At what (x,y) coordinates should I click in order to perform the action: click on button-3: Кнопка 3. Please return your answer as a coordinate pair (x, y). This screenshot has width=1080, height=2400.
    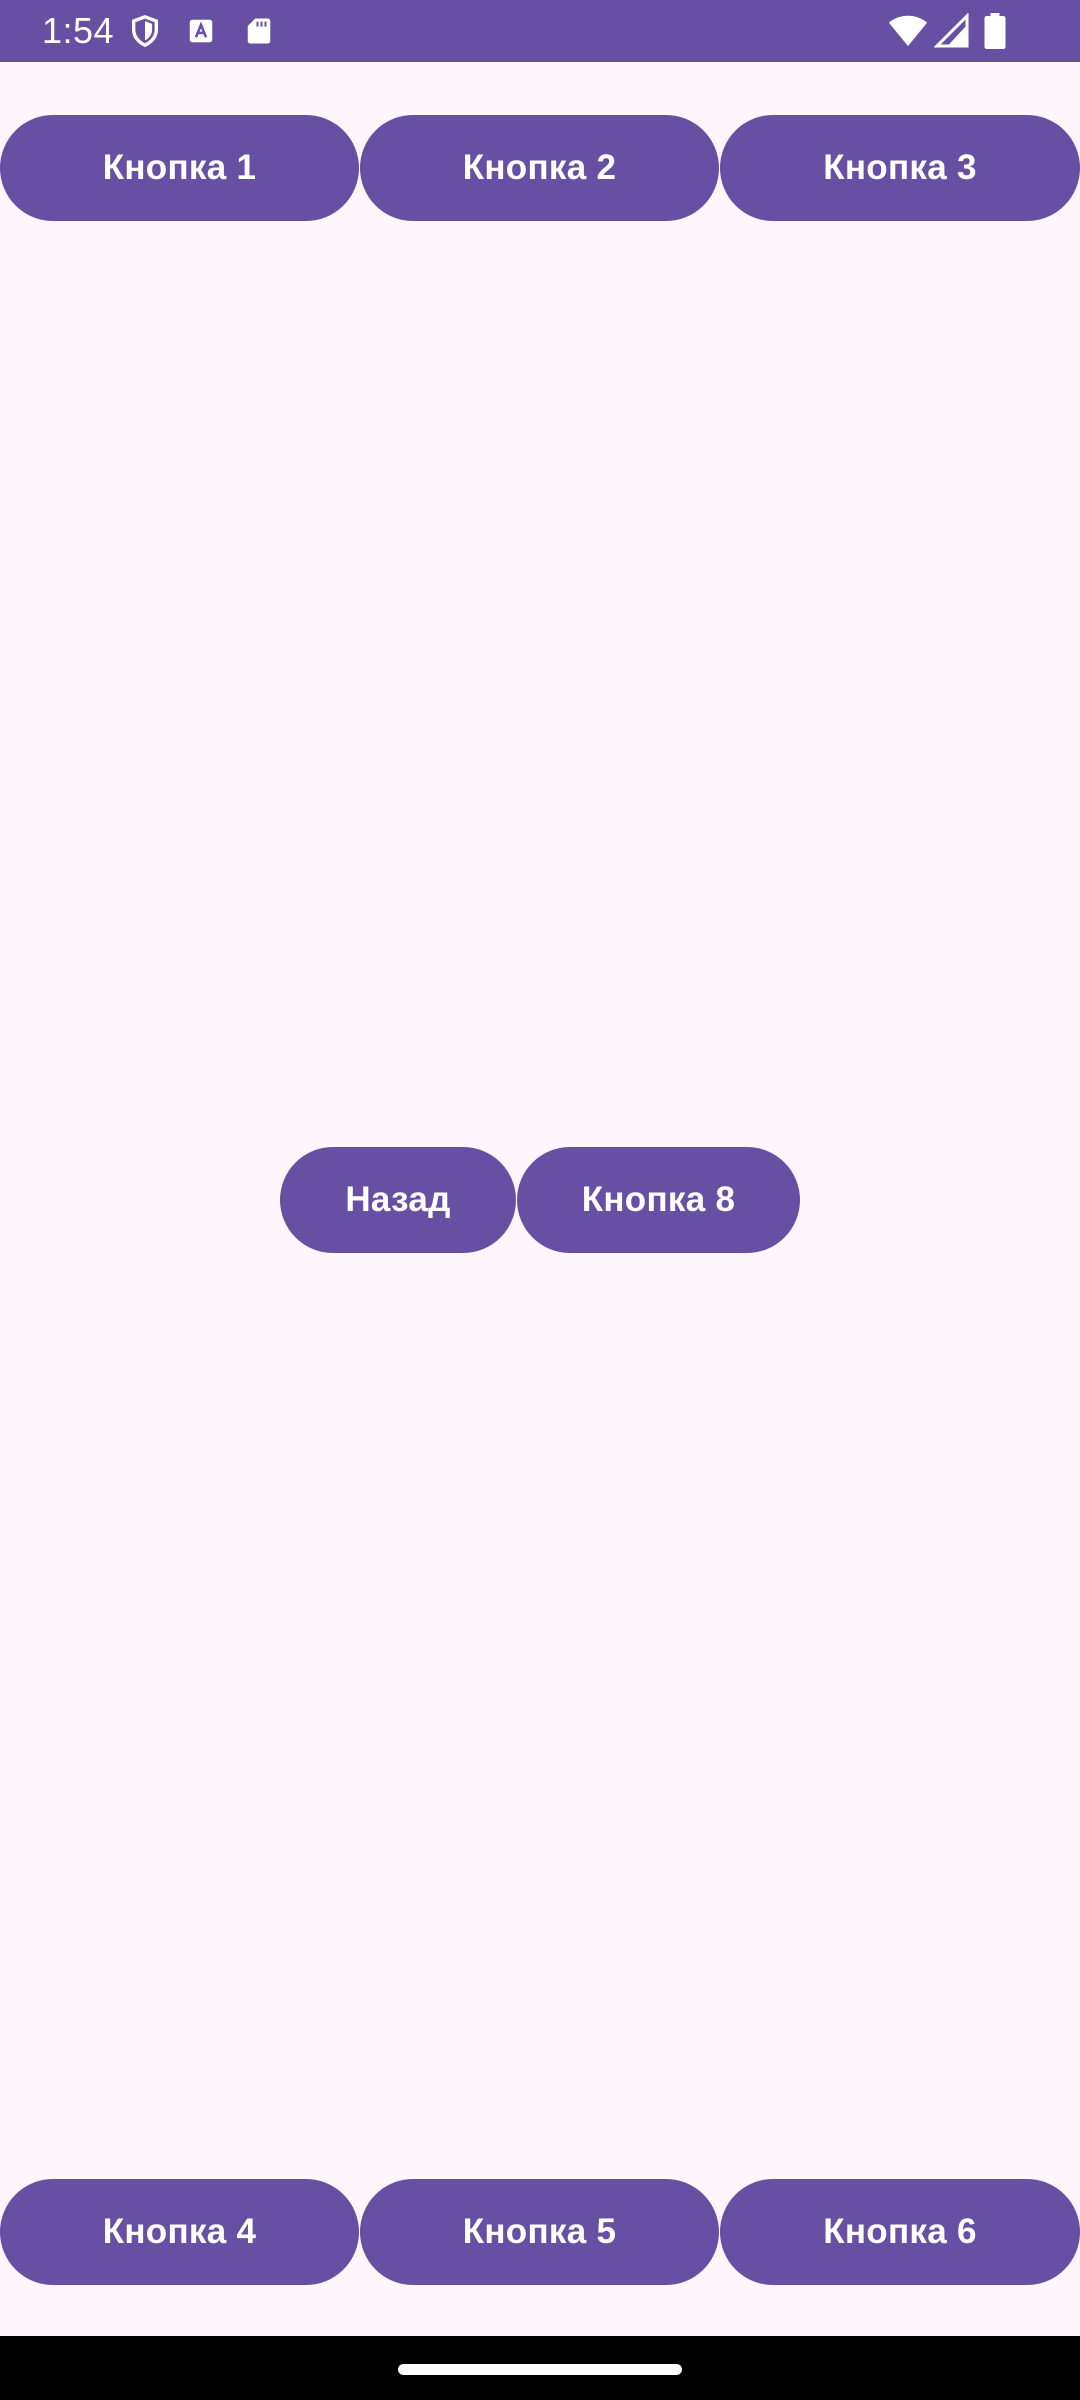
    Looking at the image, I should click on (900, 168).